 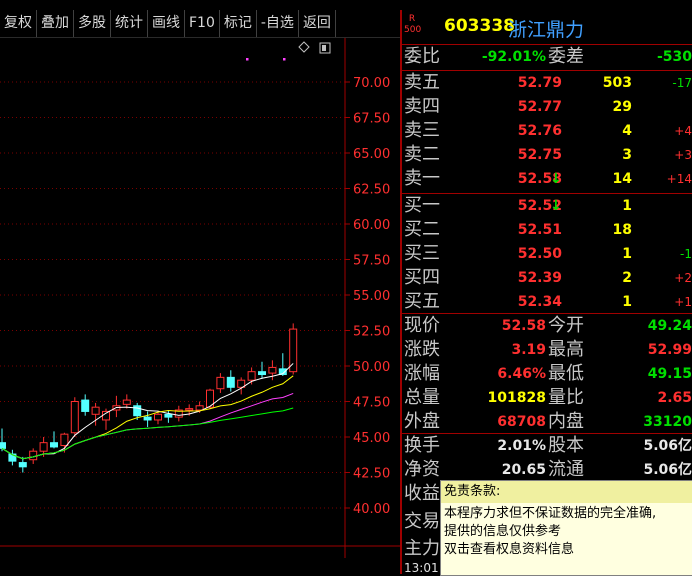 What do you see at coordinates (622, 107) in the screenshot?
I see `level-volume: 29` at bounding box center [622, 107].